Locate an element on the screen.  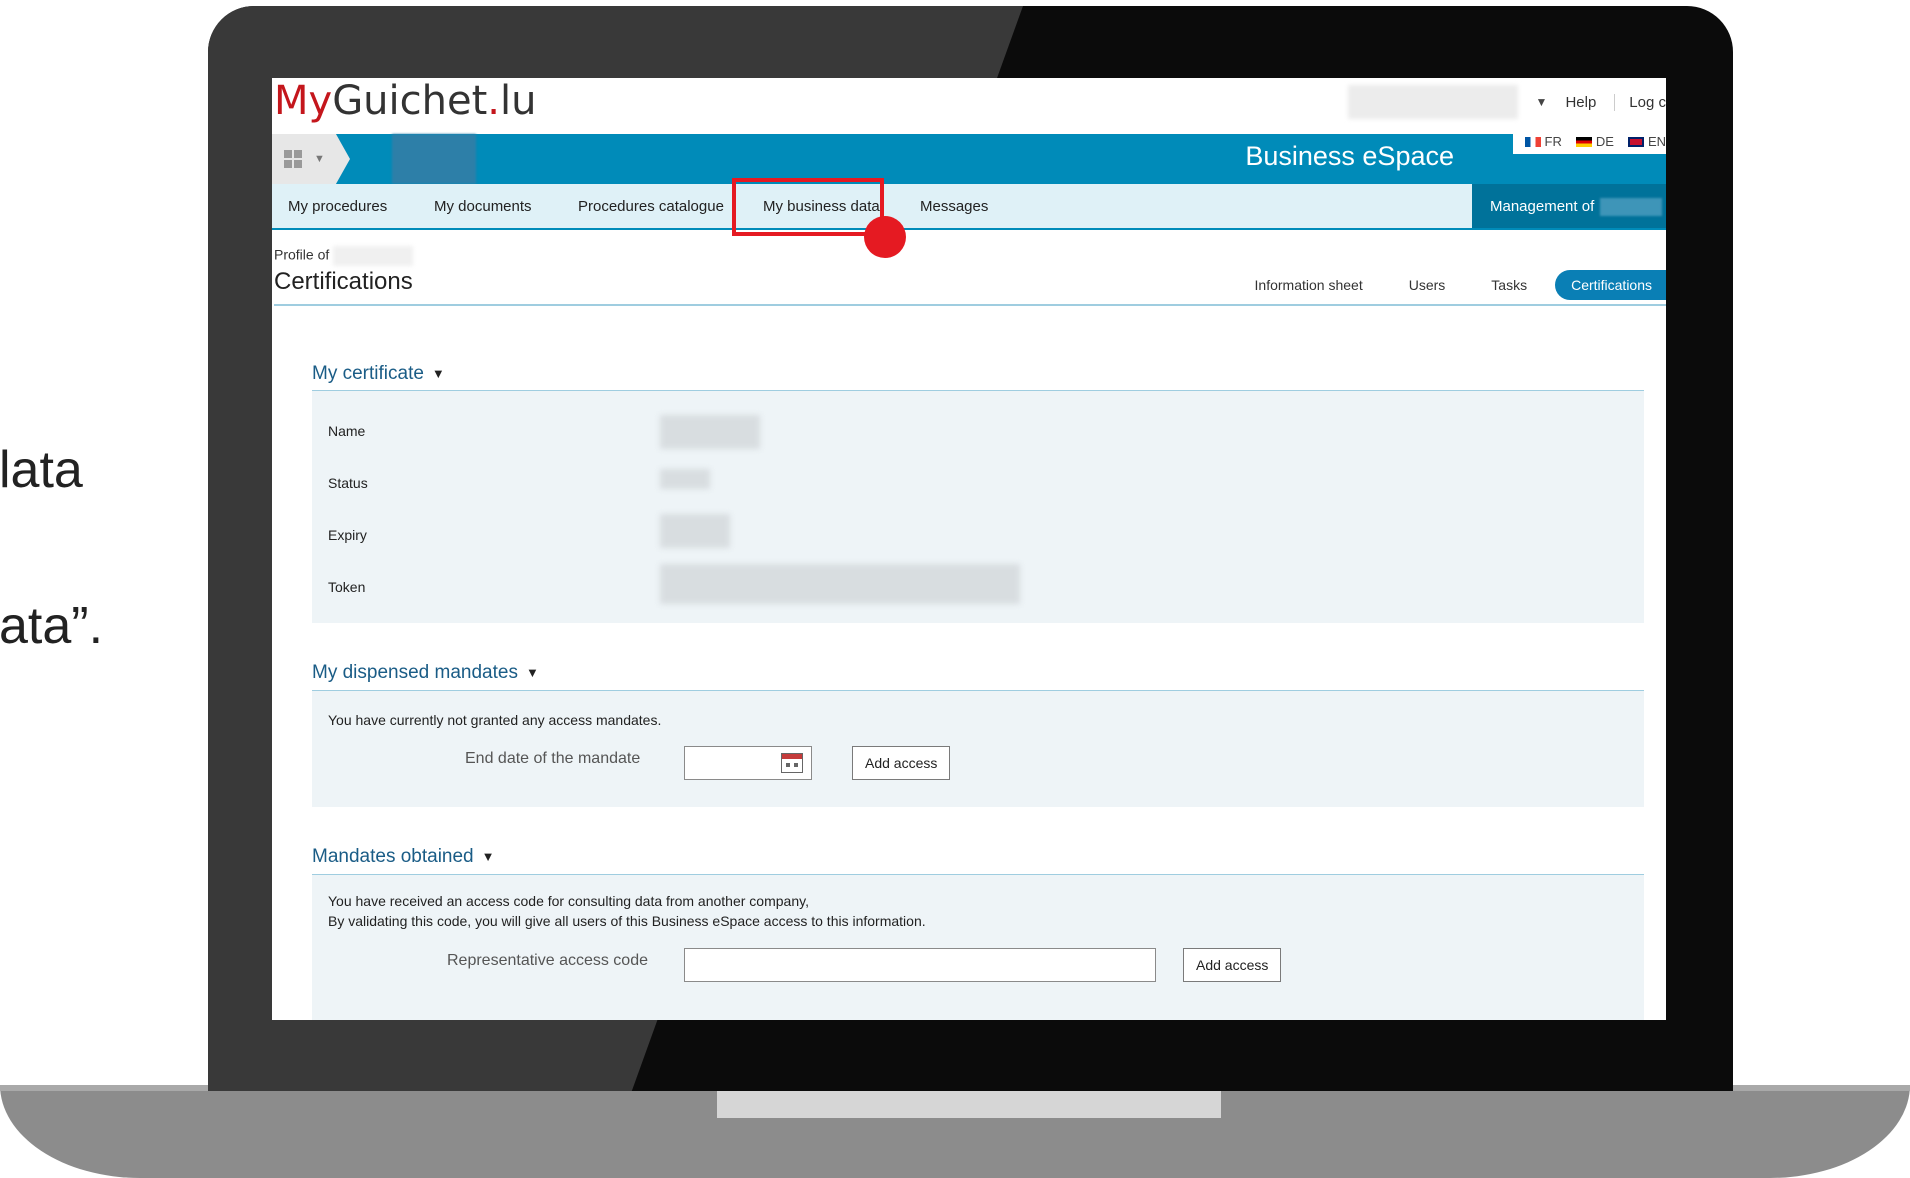
tab-tasks: Tasks is located at coordinates (1509, 285).